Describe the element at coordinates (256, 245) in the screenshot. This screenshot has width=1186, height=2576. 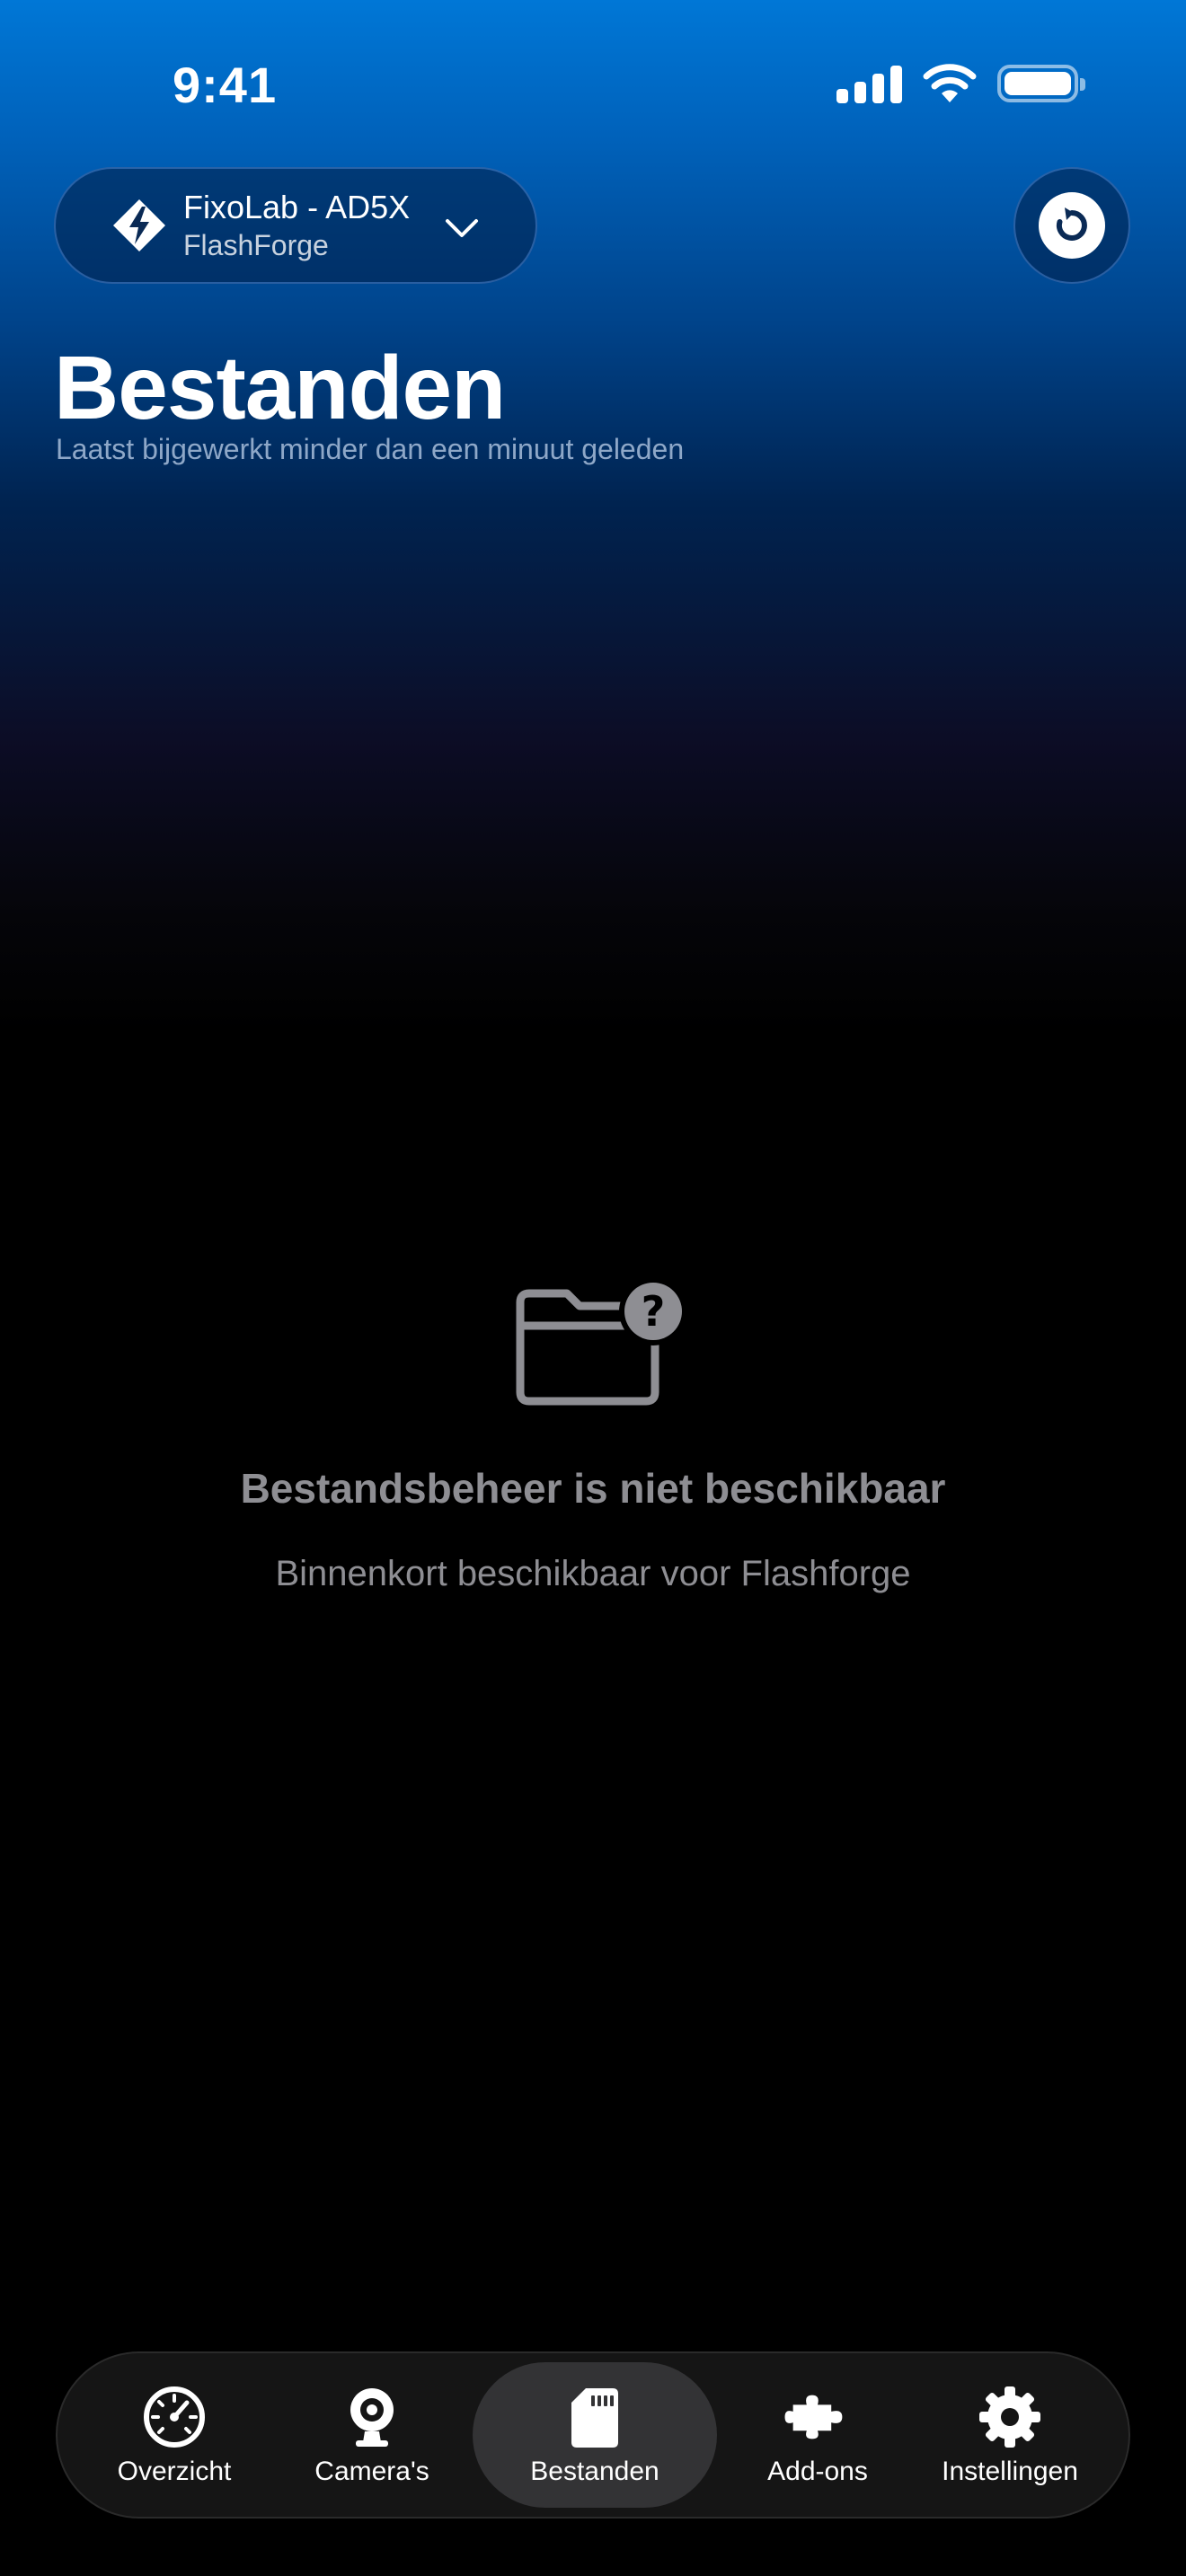
I see `printer-brand: FlashForge` at that location.